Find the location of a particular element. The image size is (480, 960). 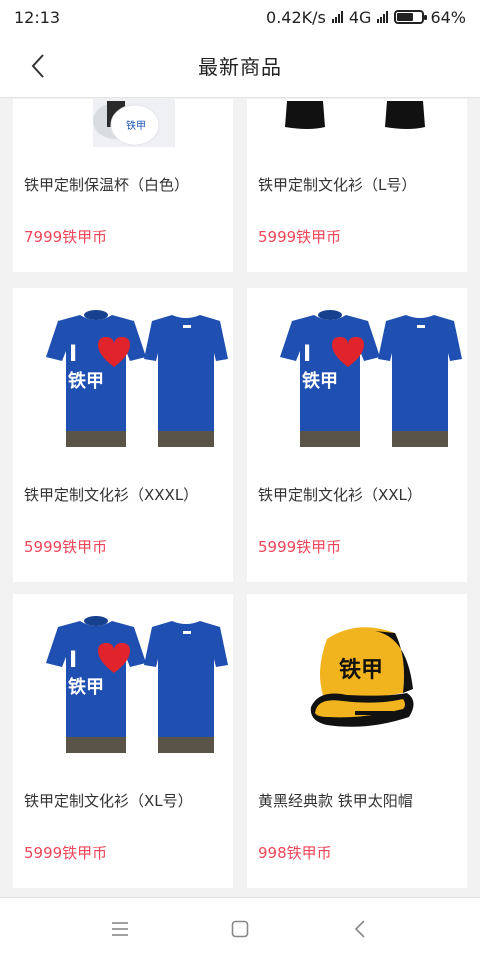

product-card: I 铁甲 铁甲定制文化衫（XXL） 5999铁甲币 is located at coordinates (357, 435).